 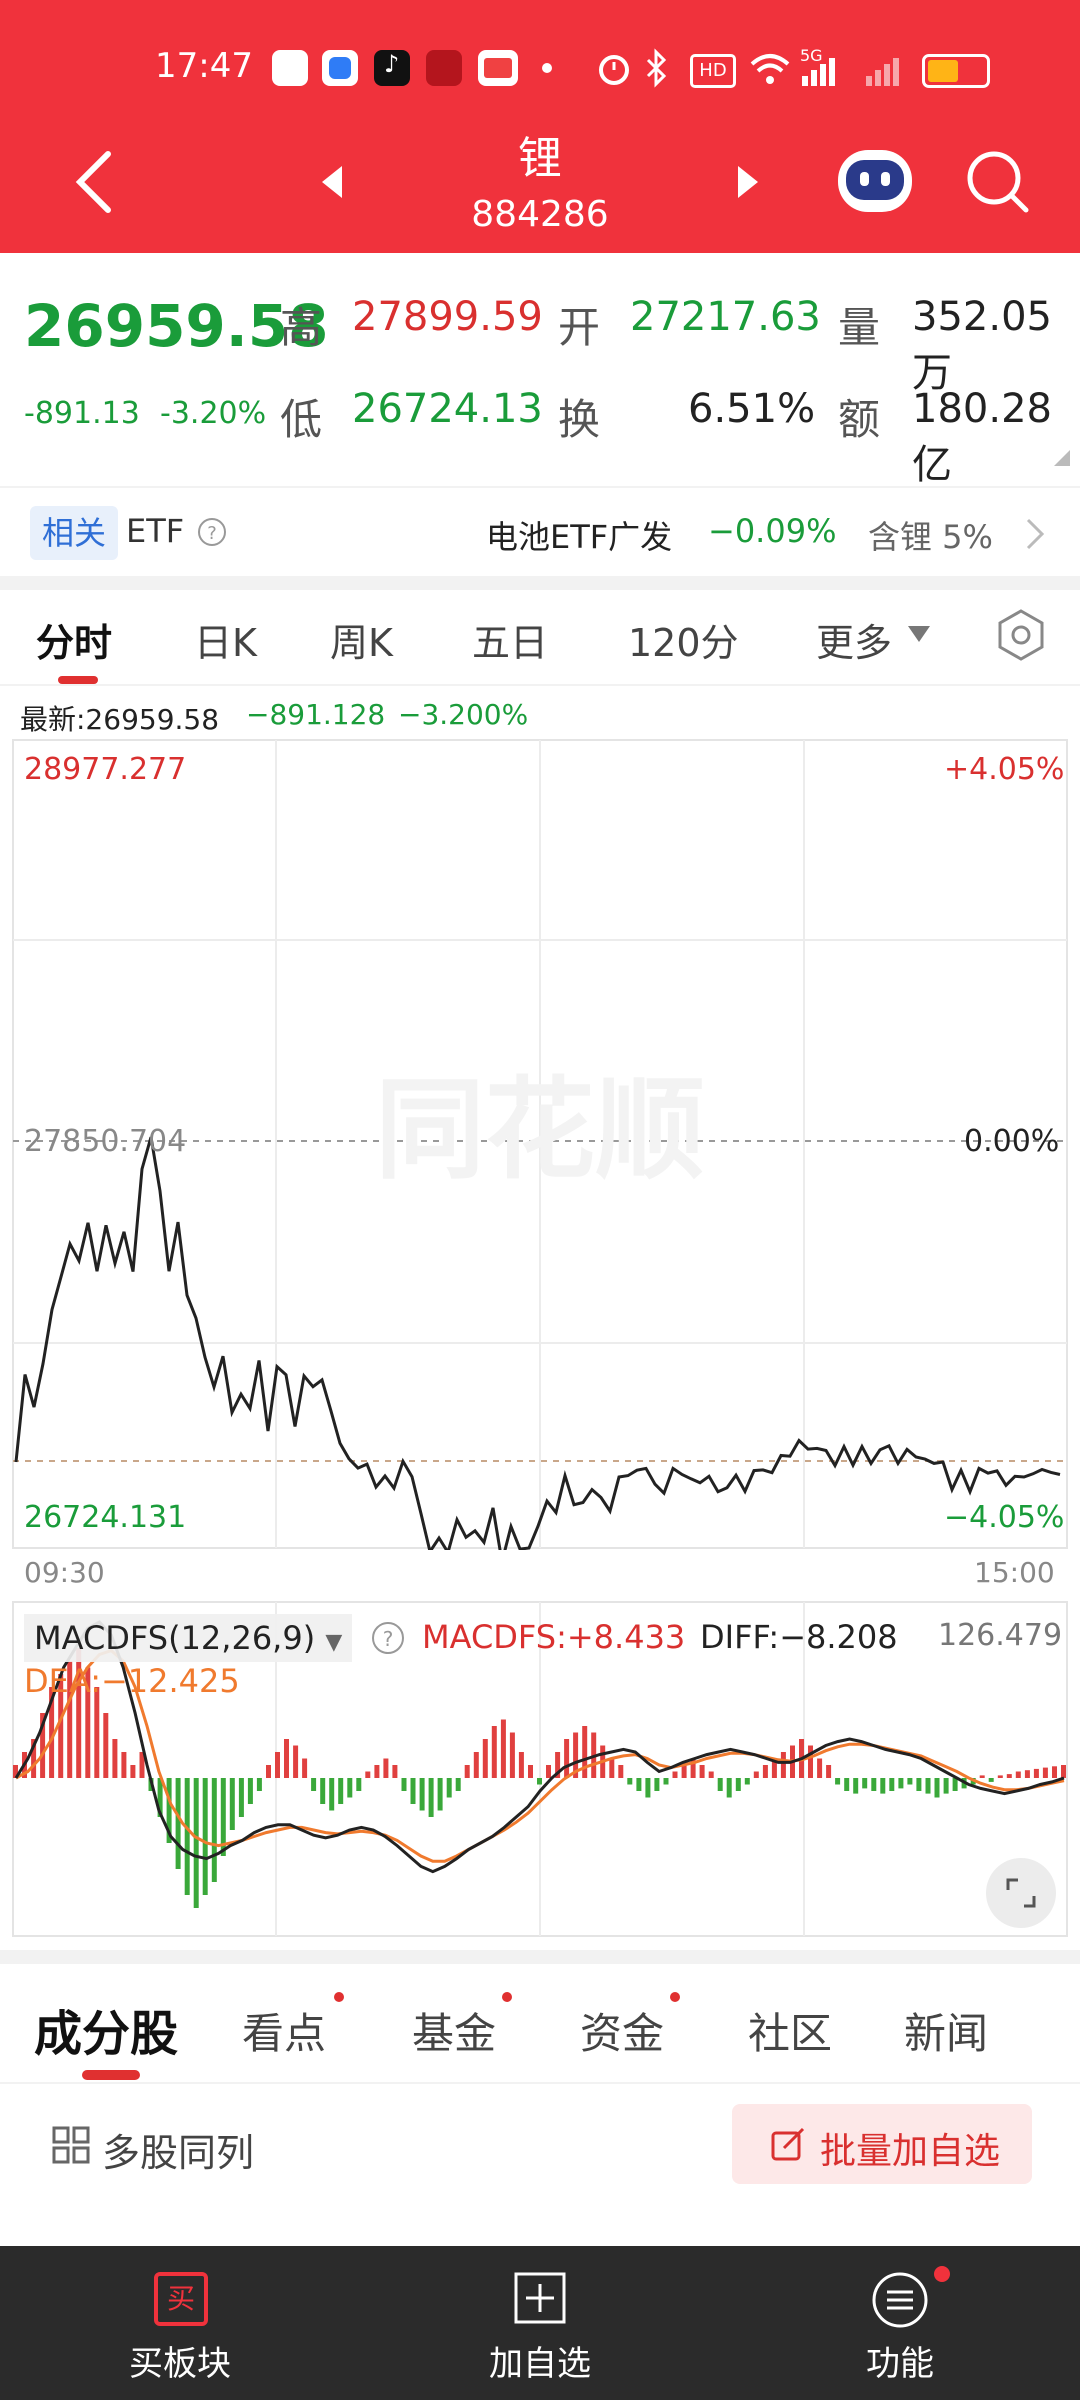 I want to click on robot-assistant-icon, so click(x=875, y=181).